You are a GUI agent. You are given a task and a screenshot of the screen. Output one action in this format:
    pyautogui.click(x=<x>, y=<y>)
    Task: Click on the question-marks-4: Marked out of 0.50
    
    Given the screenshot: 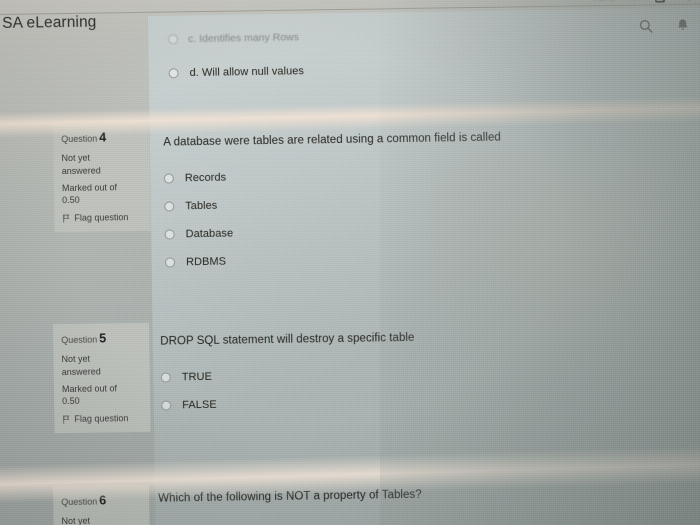 What is the action you would take?
    pyautogui.click(x=102, y=194)
    